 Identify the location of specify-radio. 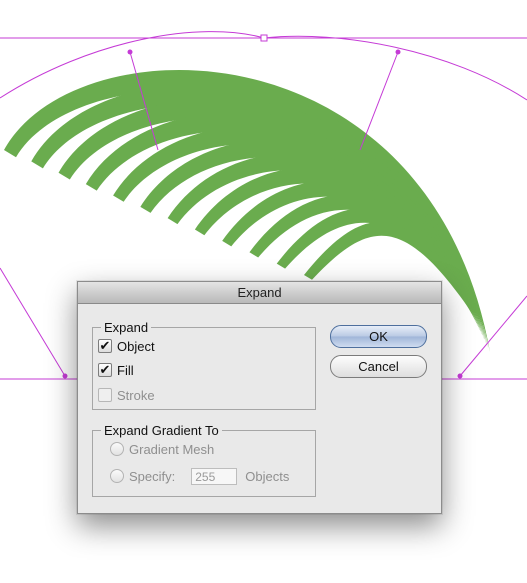
(117, 476).